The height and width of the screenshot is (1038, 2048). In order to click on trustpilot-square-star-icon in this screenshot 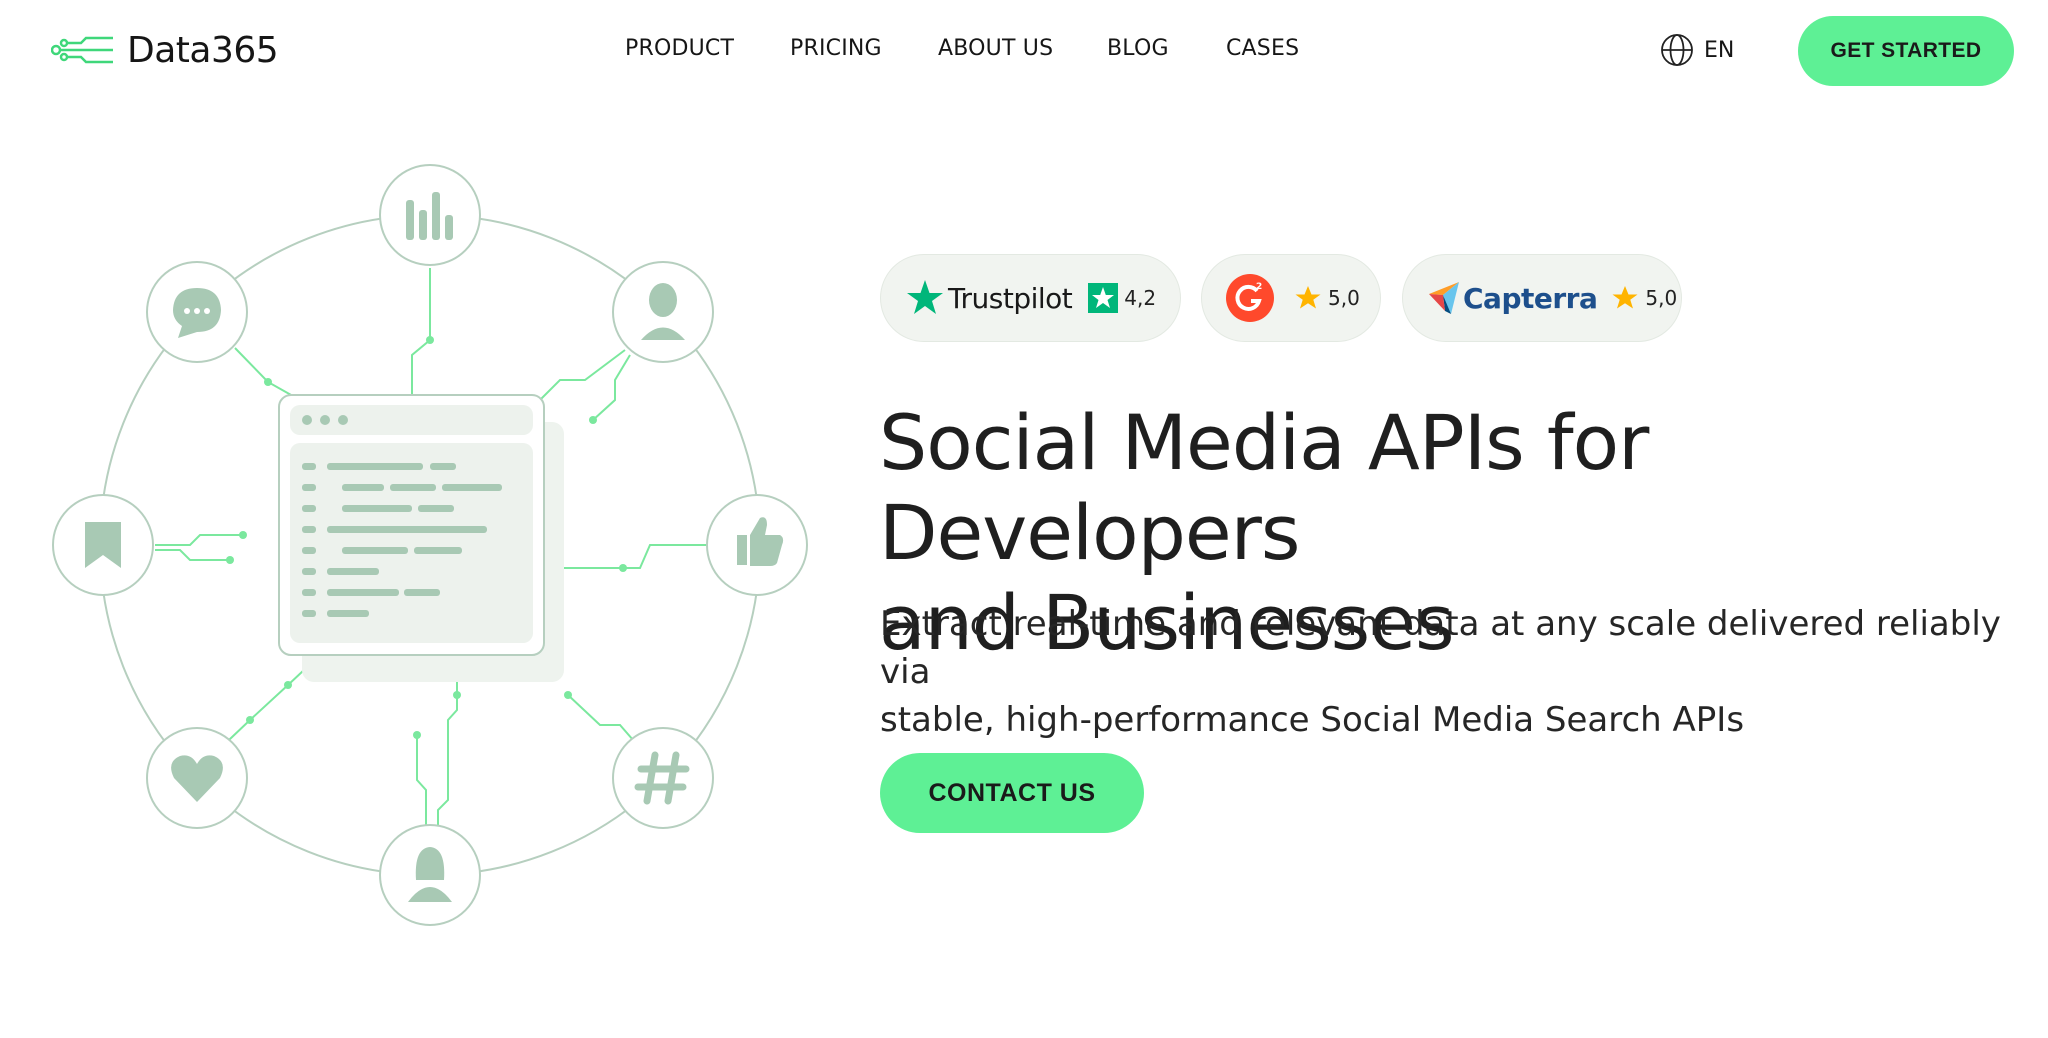, I will do `click(1103, 298)`.